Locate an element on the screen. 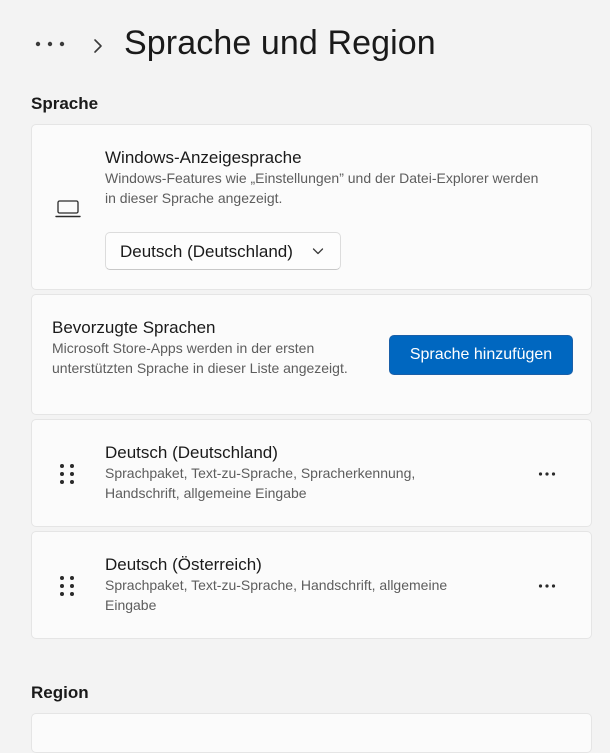 This screenshot has height=753, width=610. breadcrumb-more-button is located at coordinates (50, 44).